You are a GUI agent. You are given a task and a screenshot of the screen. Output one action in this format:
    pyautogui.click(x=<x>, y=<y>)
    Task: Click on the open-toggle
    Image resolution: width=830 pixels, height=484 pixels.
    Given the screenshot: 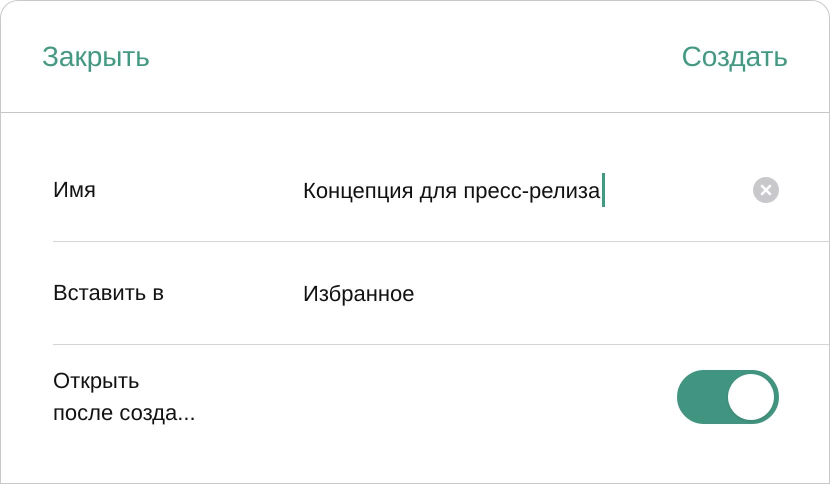 What is the action you would take?
    pyautogui.click(x=728, y=397)
    